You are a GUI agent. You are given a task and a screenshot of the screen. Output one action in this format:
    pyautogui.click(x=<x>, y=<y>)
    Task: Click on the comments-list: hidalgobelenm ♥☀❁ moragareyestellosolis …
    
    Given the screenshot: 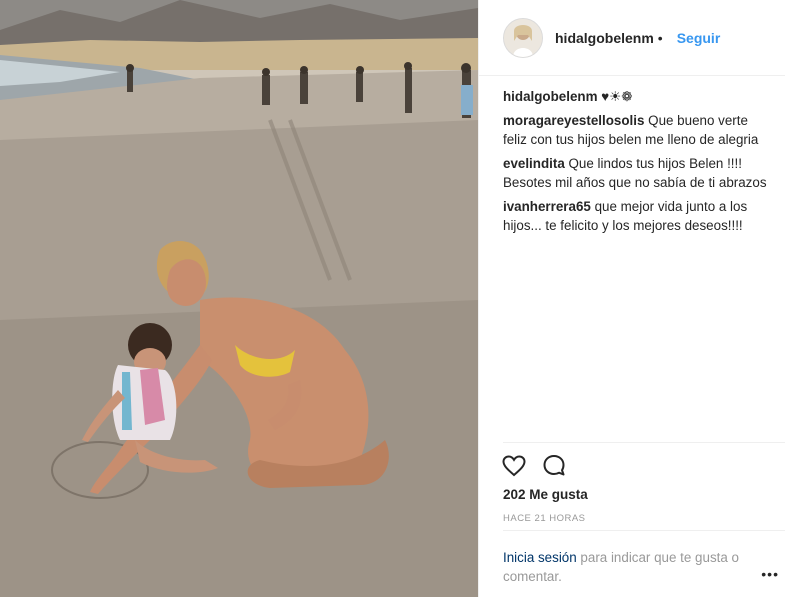 What is the action you would take?
    pyautogui.click(x=638, y=163)
    